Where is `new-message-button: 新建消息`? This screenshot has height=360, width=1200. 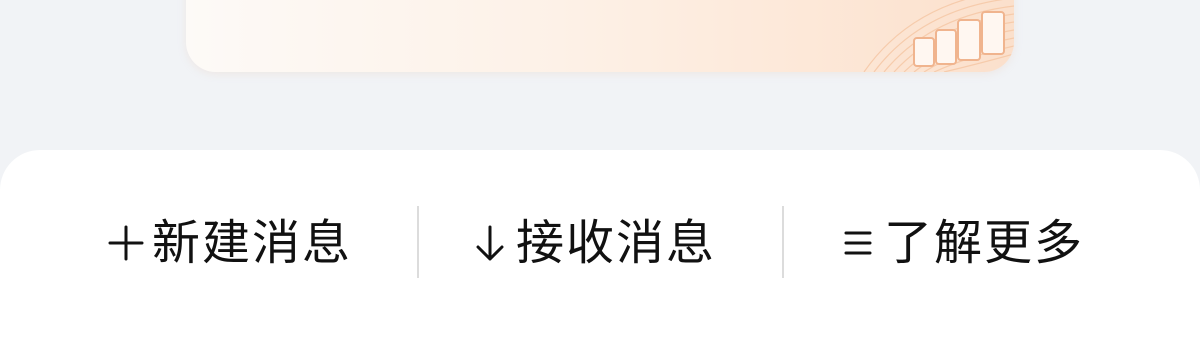
new-message-button: 新建消息 is located at coordinates (229, 243).